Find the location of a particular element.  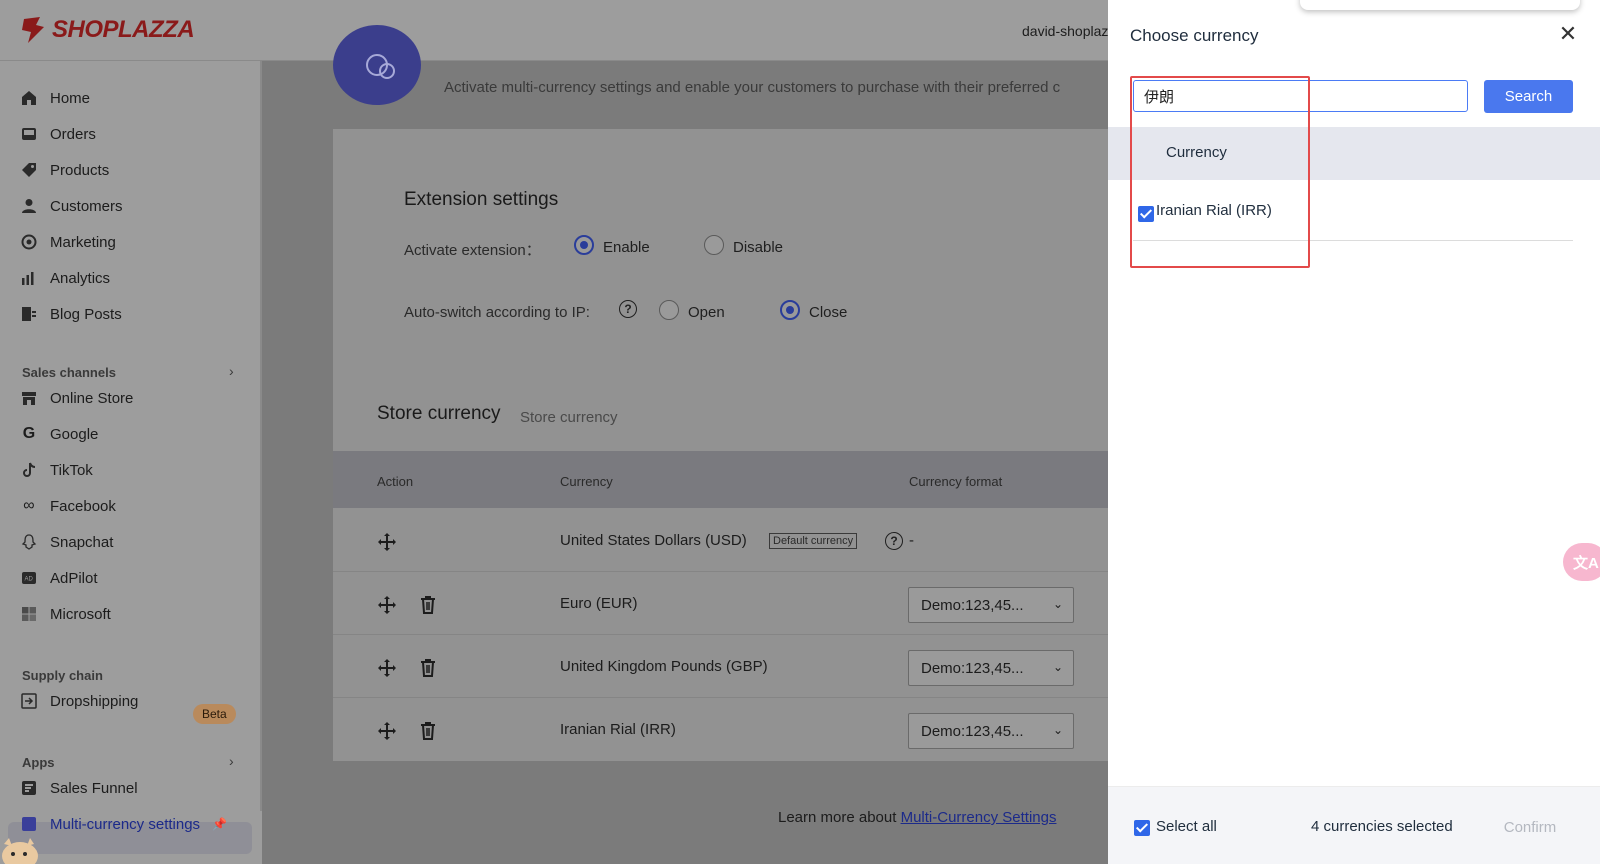

tag-icon is located at coordinates (29, 170).